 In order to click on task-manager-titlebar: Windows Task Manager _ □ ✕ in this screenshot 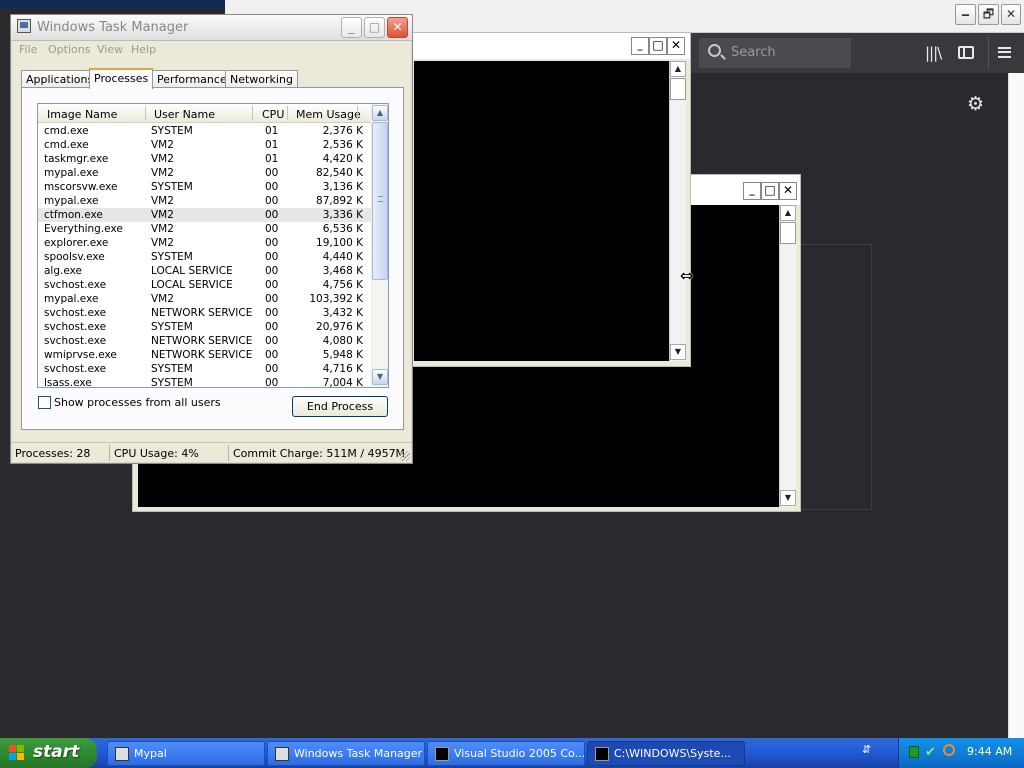, I will do `click(211, 28)`.